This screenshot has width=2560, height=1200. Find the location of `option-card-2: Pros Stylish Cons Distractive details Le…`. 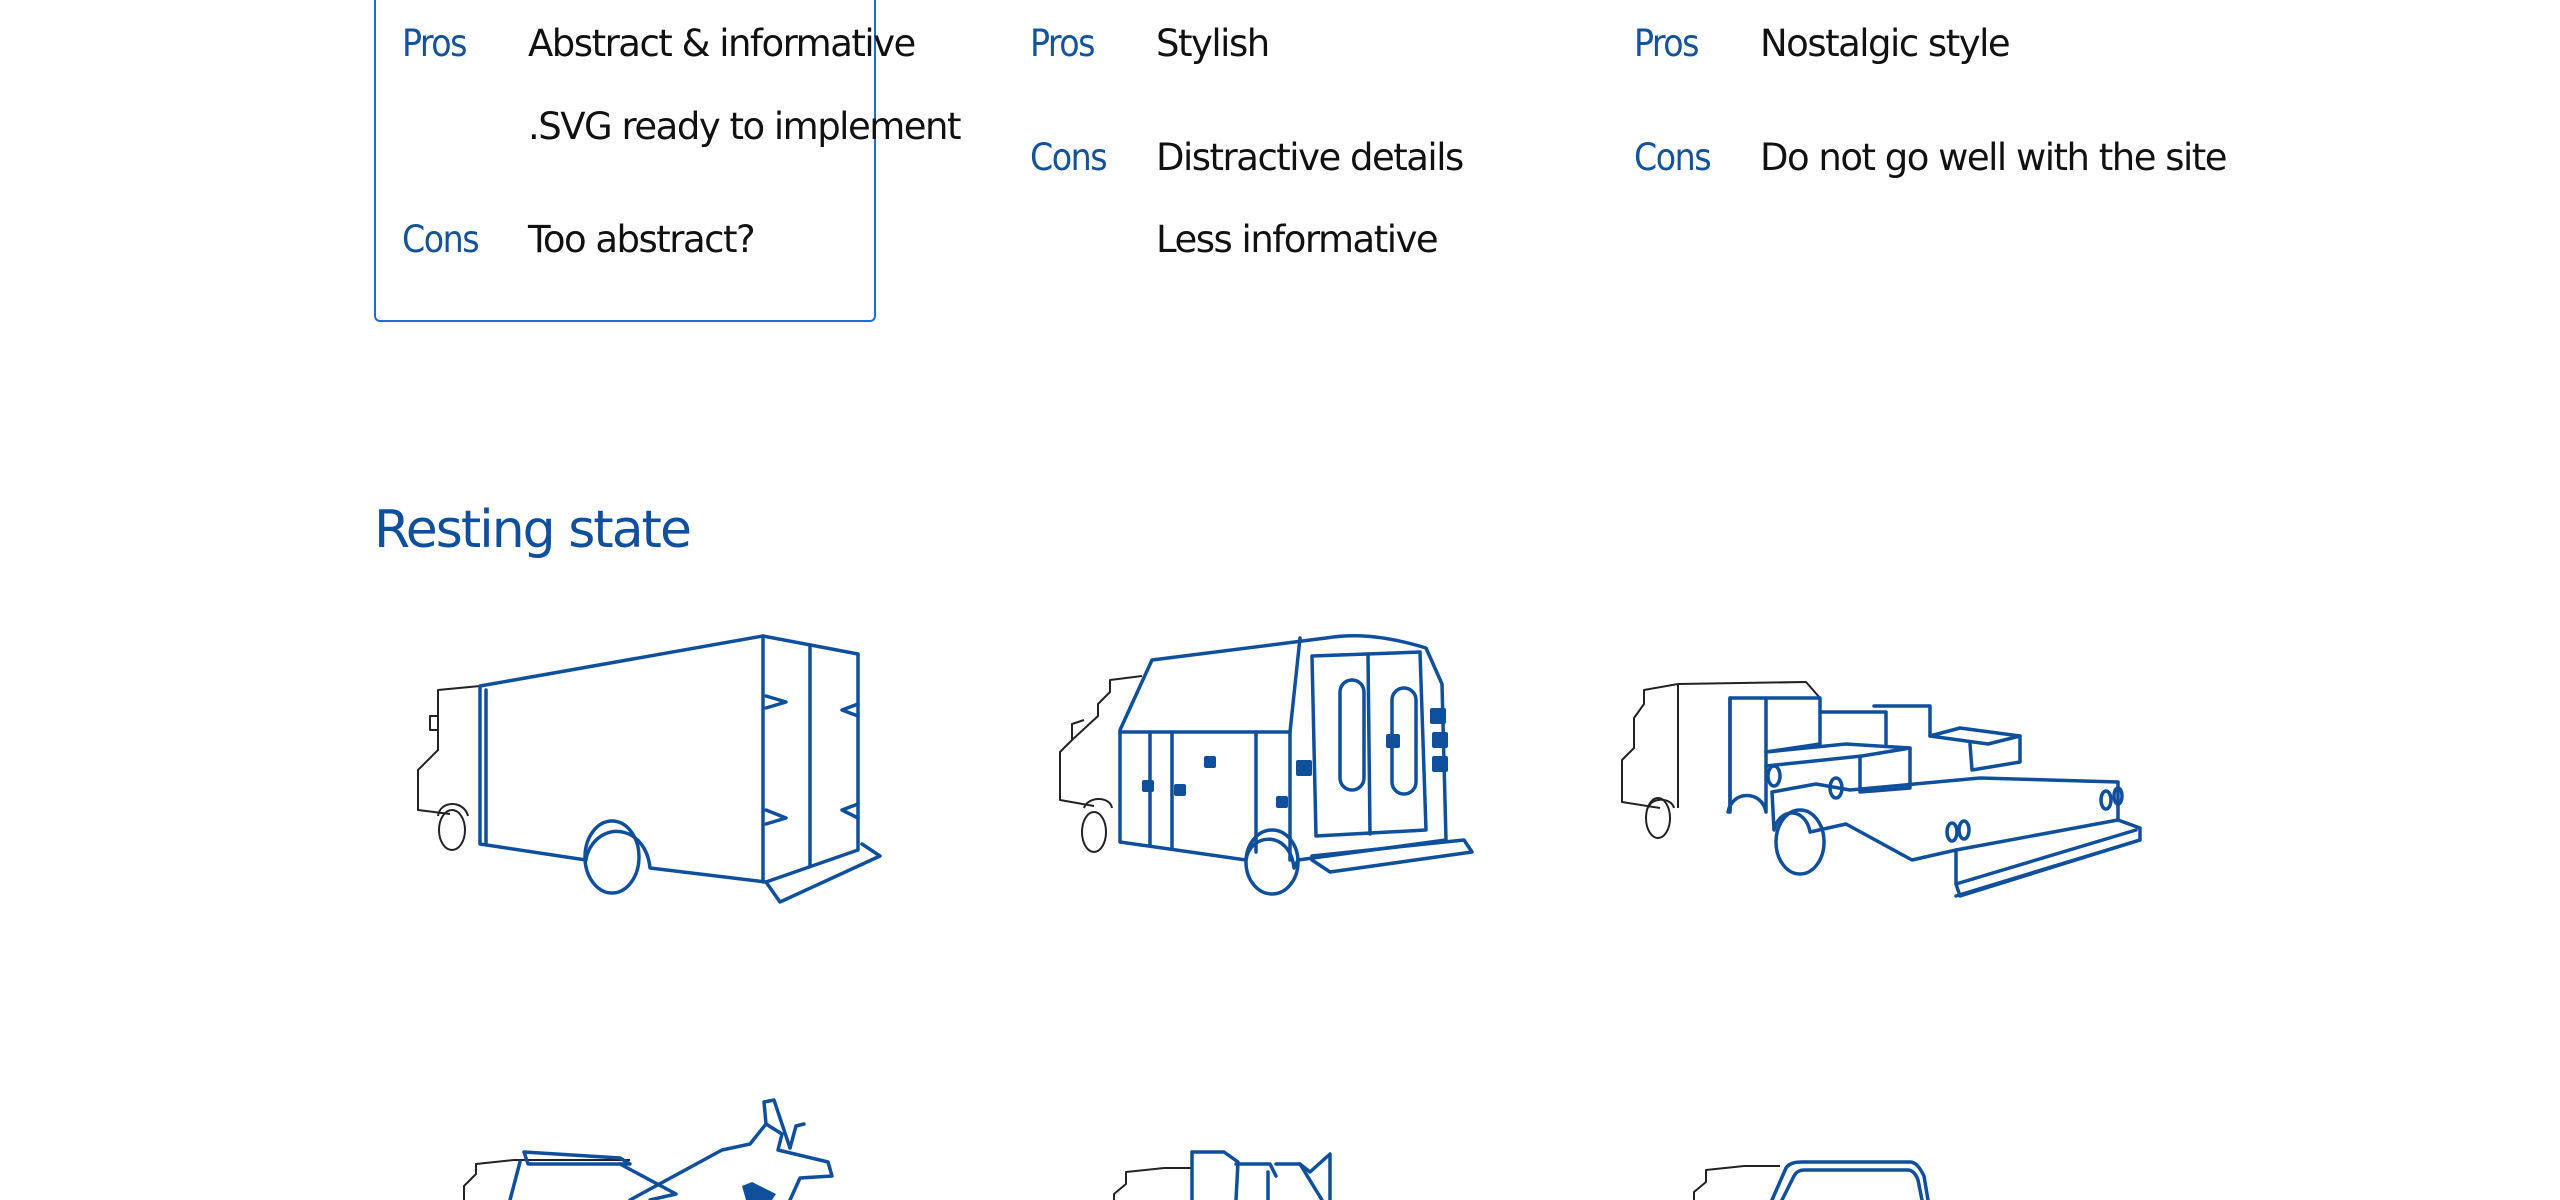

option-card-2: Pros Stylish Cons Distractive details Le… is located at coordinates (1290, 161).